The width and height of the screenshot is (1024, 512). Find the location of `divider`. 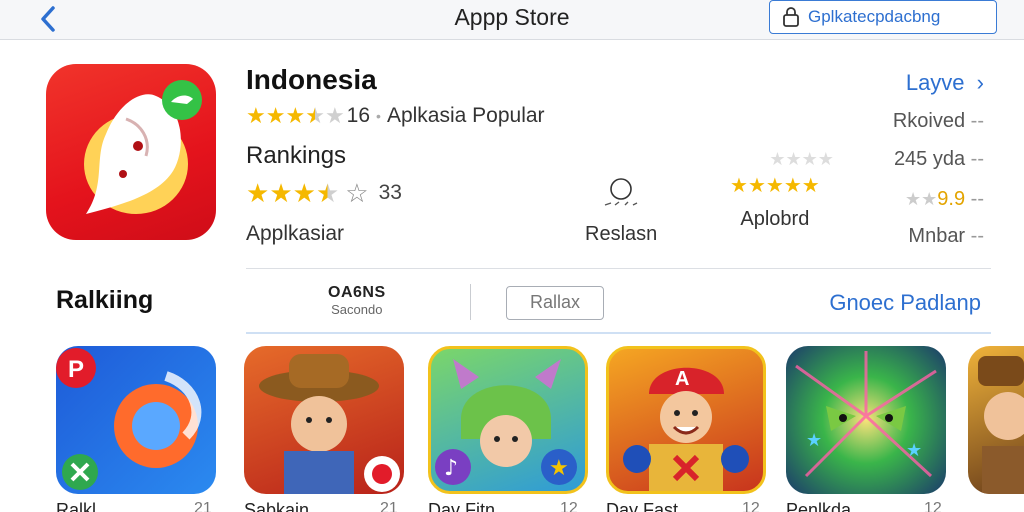

divider is located at coordinates (618, 268).